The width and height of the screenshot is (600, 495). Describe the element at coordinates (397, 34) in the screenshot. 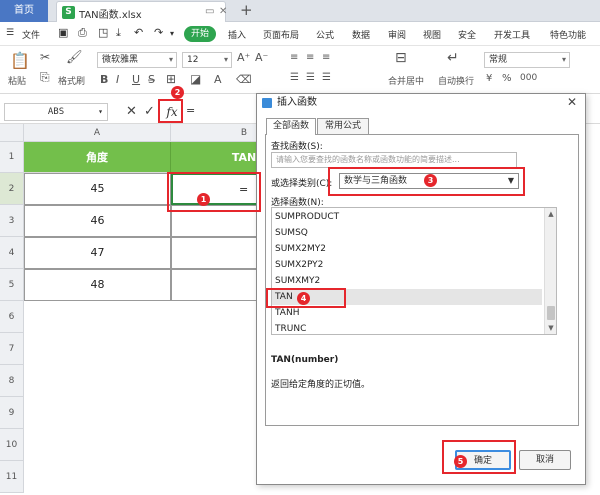

I see `menu-review: 审阅` at that location.